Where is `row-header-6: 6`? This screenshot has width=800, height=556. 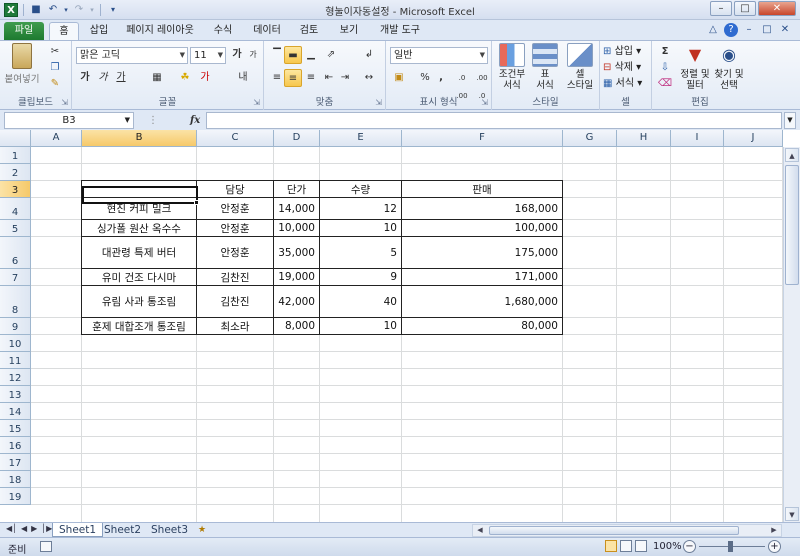
row-header-6: 6 is located at coordinates (15, 253).